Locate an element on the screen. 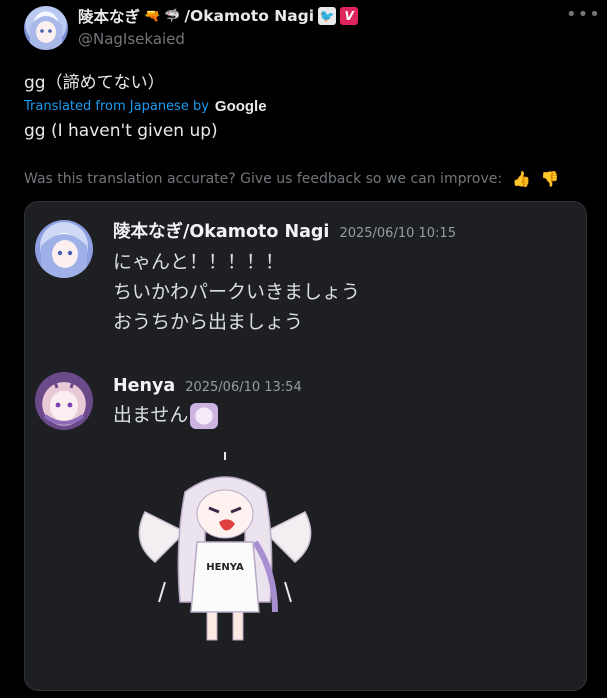 The height and width of the screenshot is (698, 607). message-line: おうちから出ましょう is located at coordinates (208, 322).